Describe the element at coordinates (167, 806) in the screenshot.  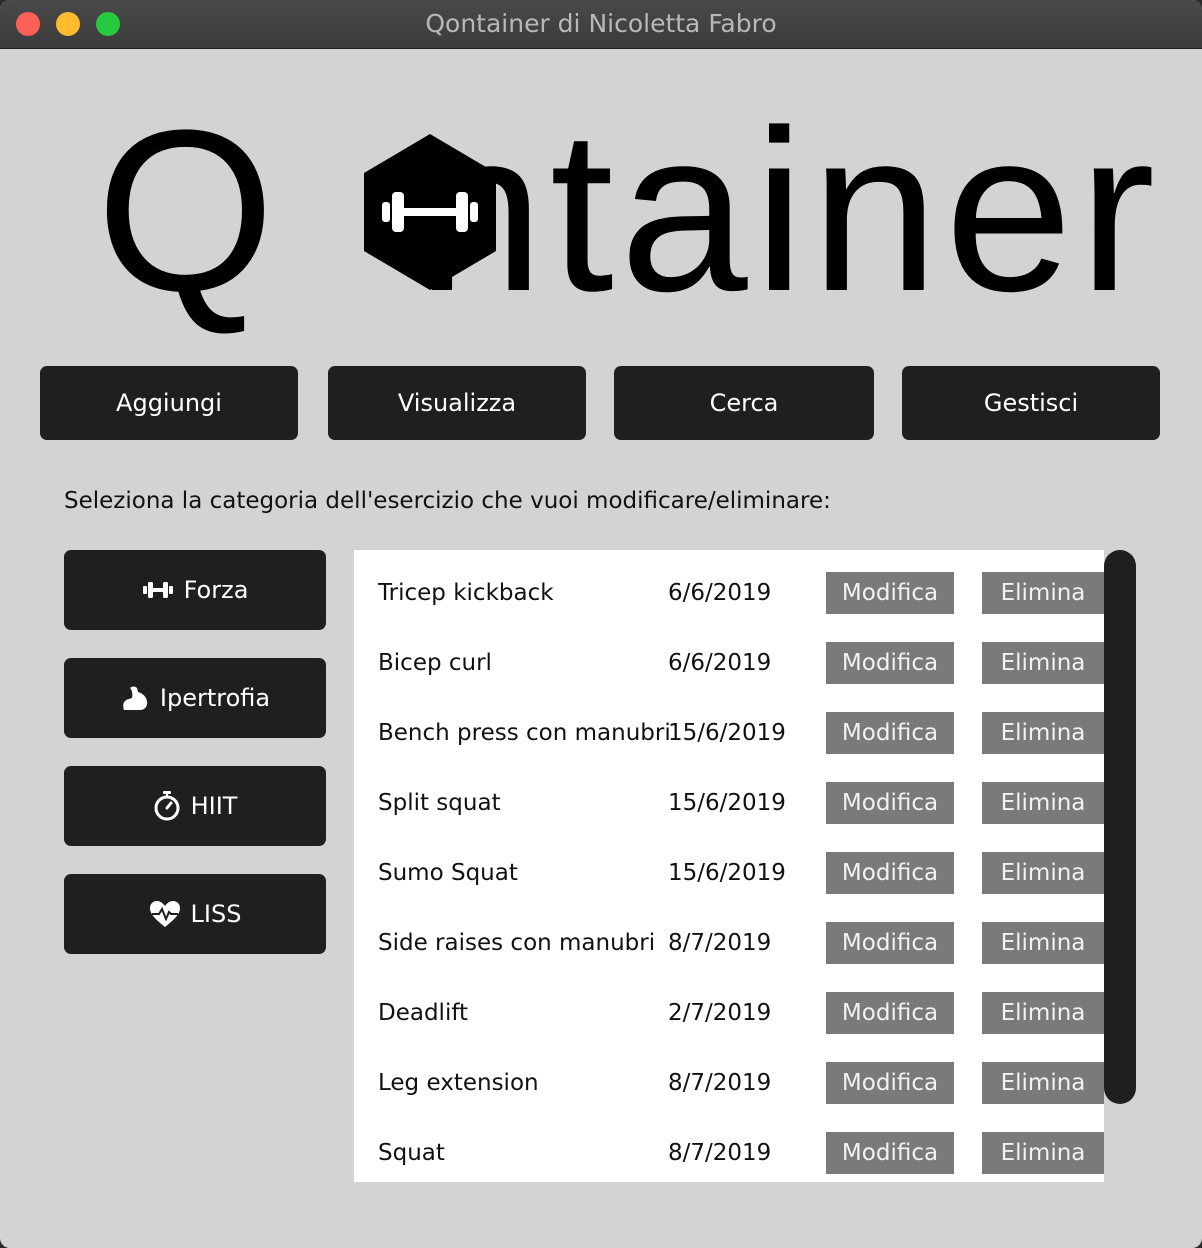
I see `stopwatch-icon` at that location.